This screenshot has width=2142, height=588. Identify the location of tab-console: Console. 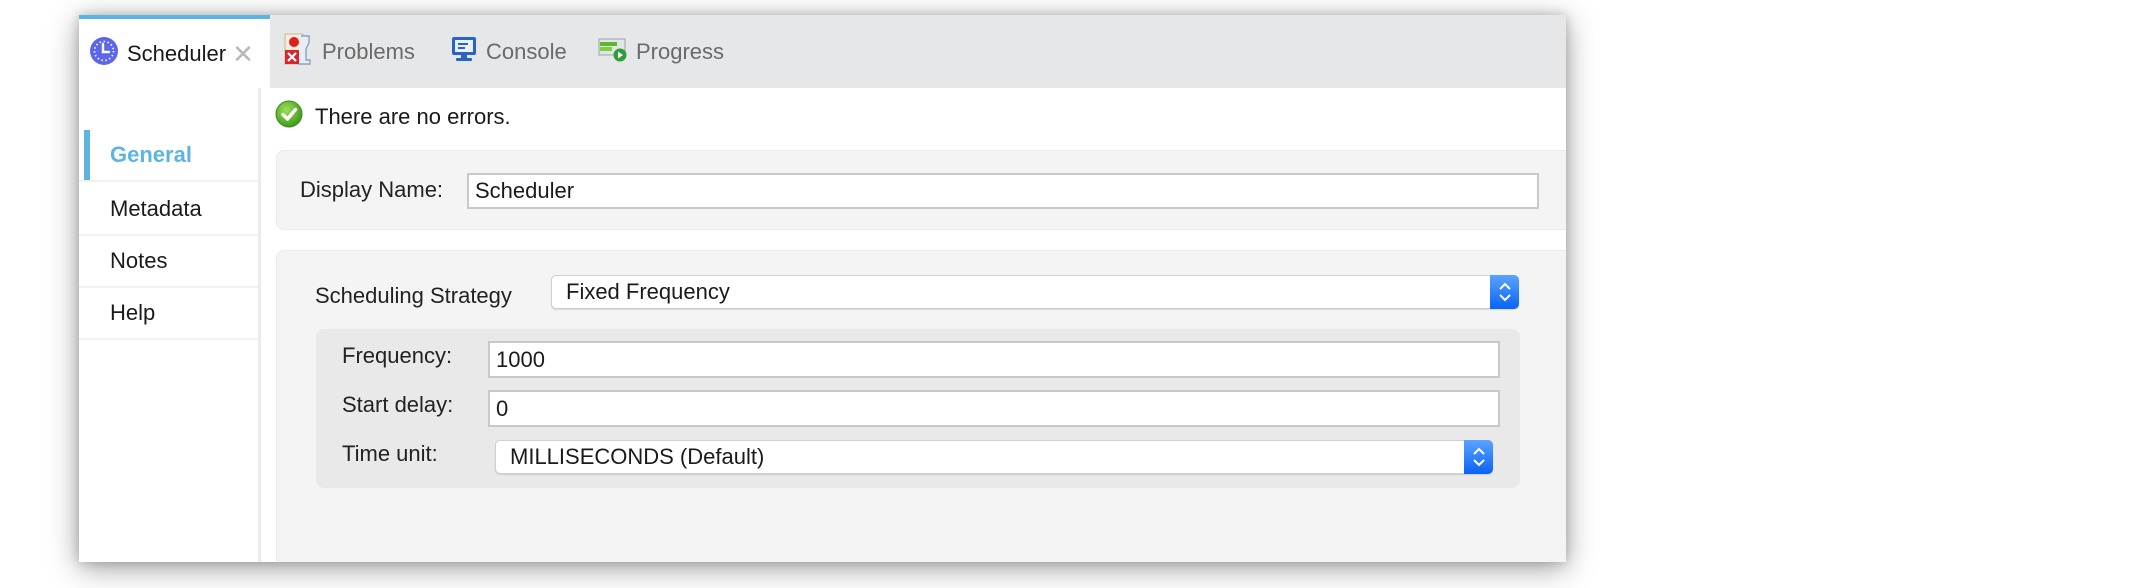
(508, 51).